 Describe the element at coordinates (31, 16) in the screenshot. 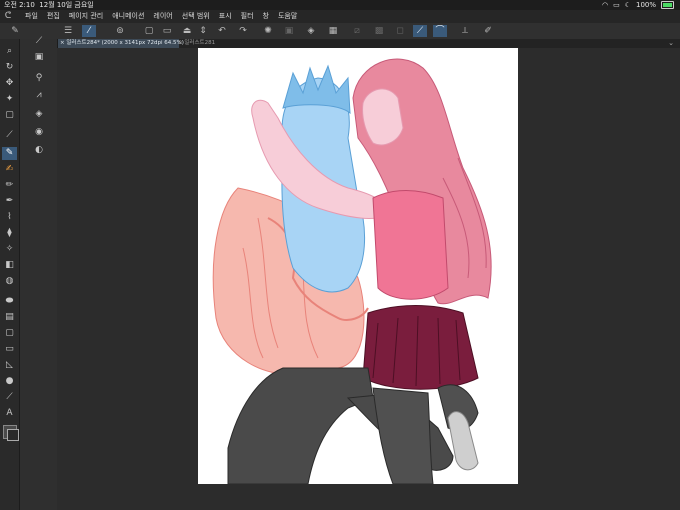

I see `menu-file: 파일` at that location.